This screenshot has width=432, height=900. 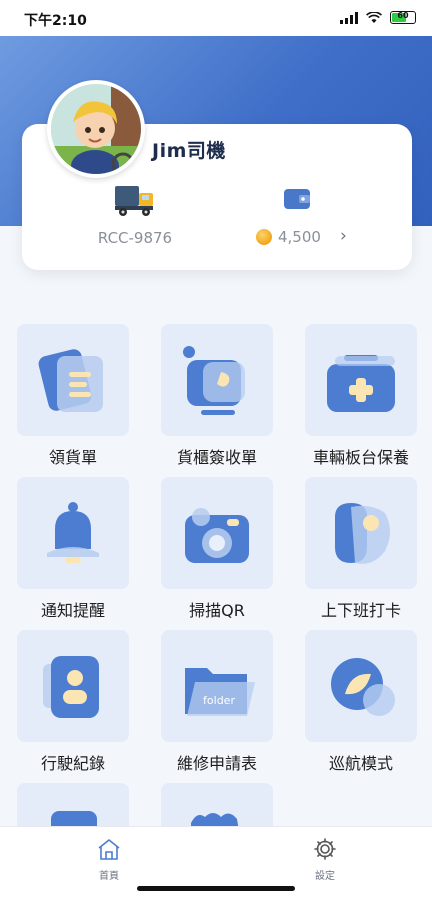 What do you see at coordinates (72, 457) in the screenshot?
I see `menu-label: 領貨單` at bounding box center [72, 457].